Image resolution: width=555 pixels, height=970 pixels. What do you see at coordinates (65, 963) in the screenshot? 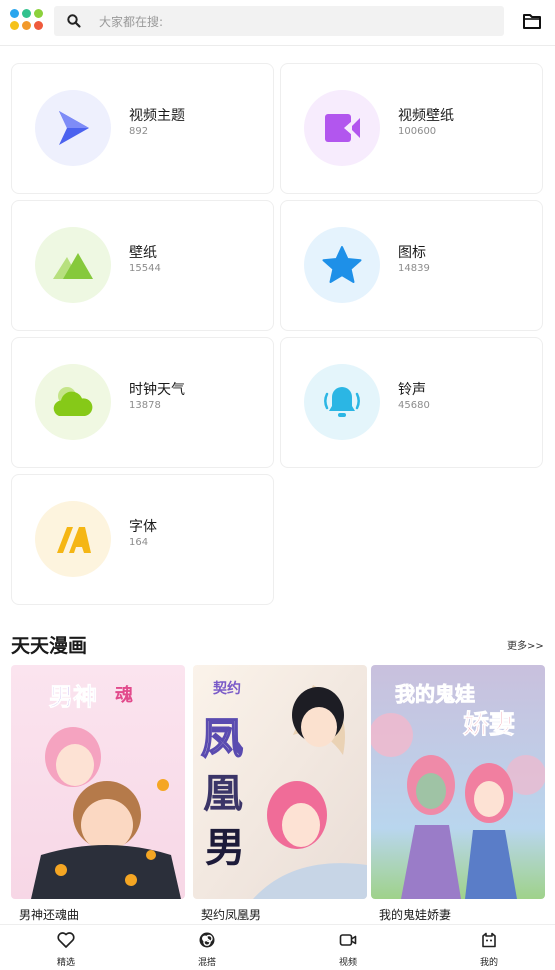
I see `nav-label: 精选` at bounding box center [65, 963].